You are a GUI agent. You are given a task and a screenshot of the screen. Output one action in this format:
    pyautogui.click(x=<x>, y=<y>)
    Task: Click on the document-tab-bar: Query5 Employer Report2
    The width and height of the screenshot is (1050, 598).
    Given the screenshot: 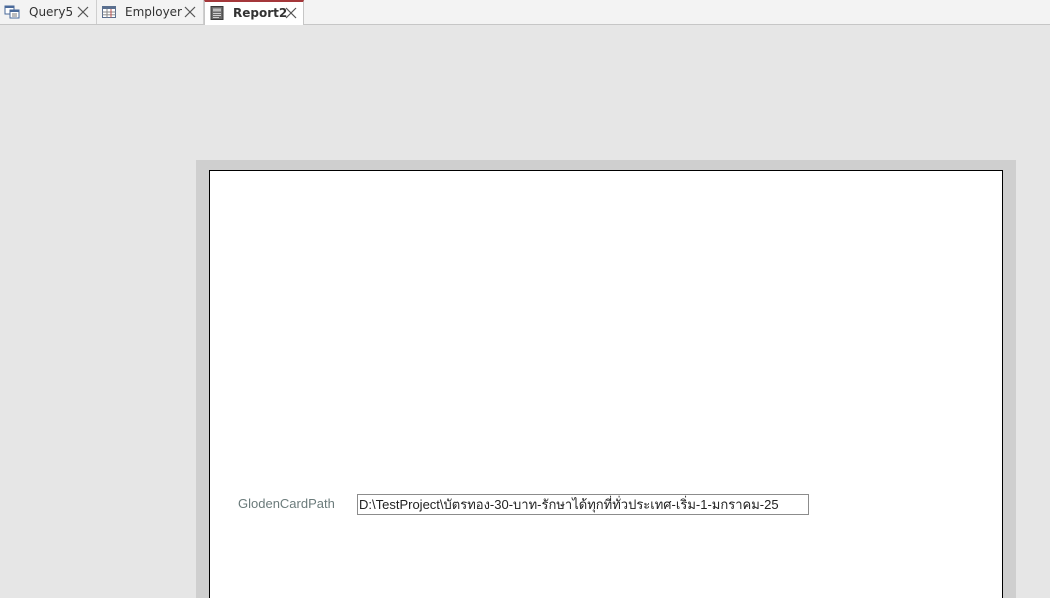 What is the action you would take?
    pyautogui.click(x=525, y=12)
    